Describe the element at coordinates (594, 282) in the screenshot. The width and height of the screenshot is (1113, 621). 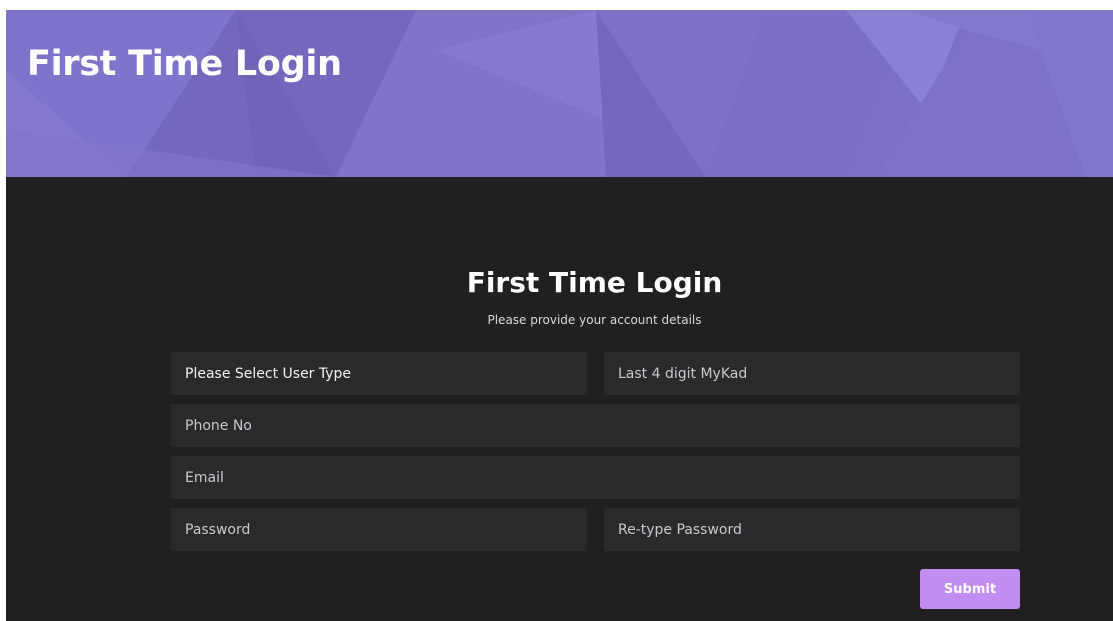
I see `form-heading: First Time Login` at that location.